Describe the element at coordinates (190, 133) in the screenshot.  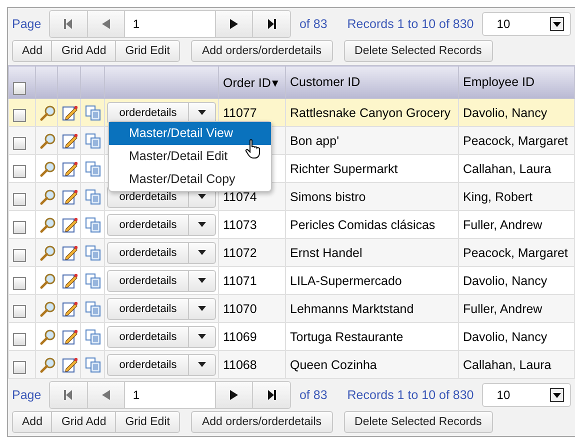
I see `menu-item: Master/Detail View` at that location.